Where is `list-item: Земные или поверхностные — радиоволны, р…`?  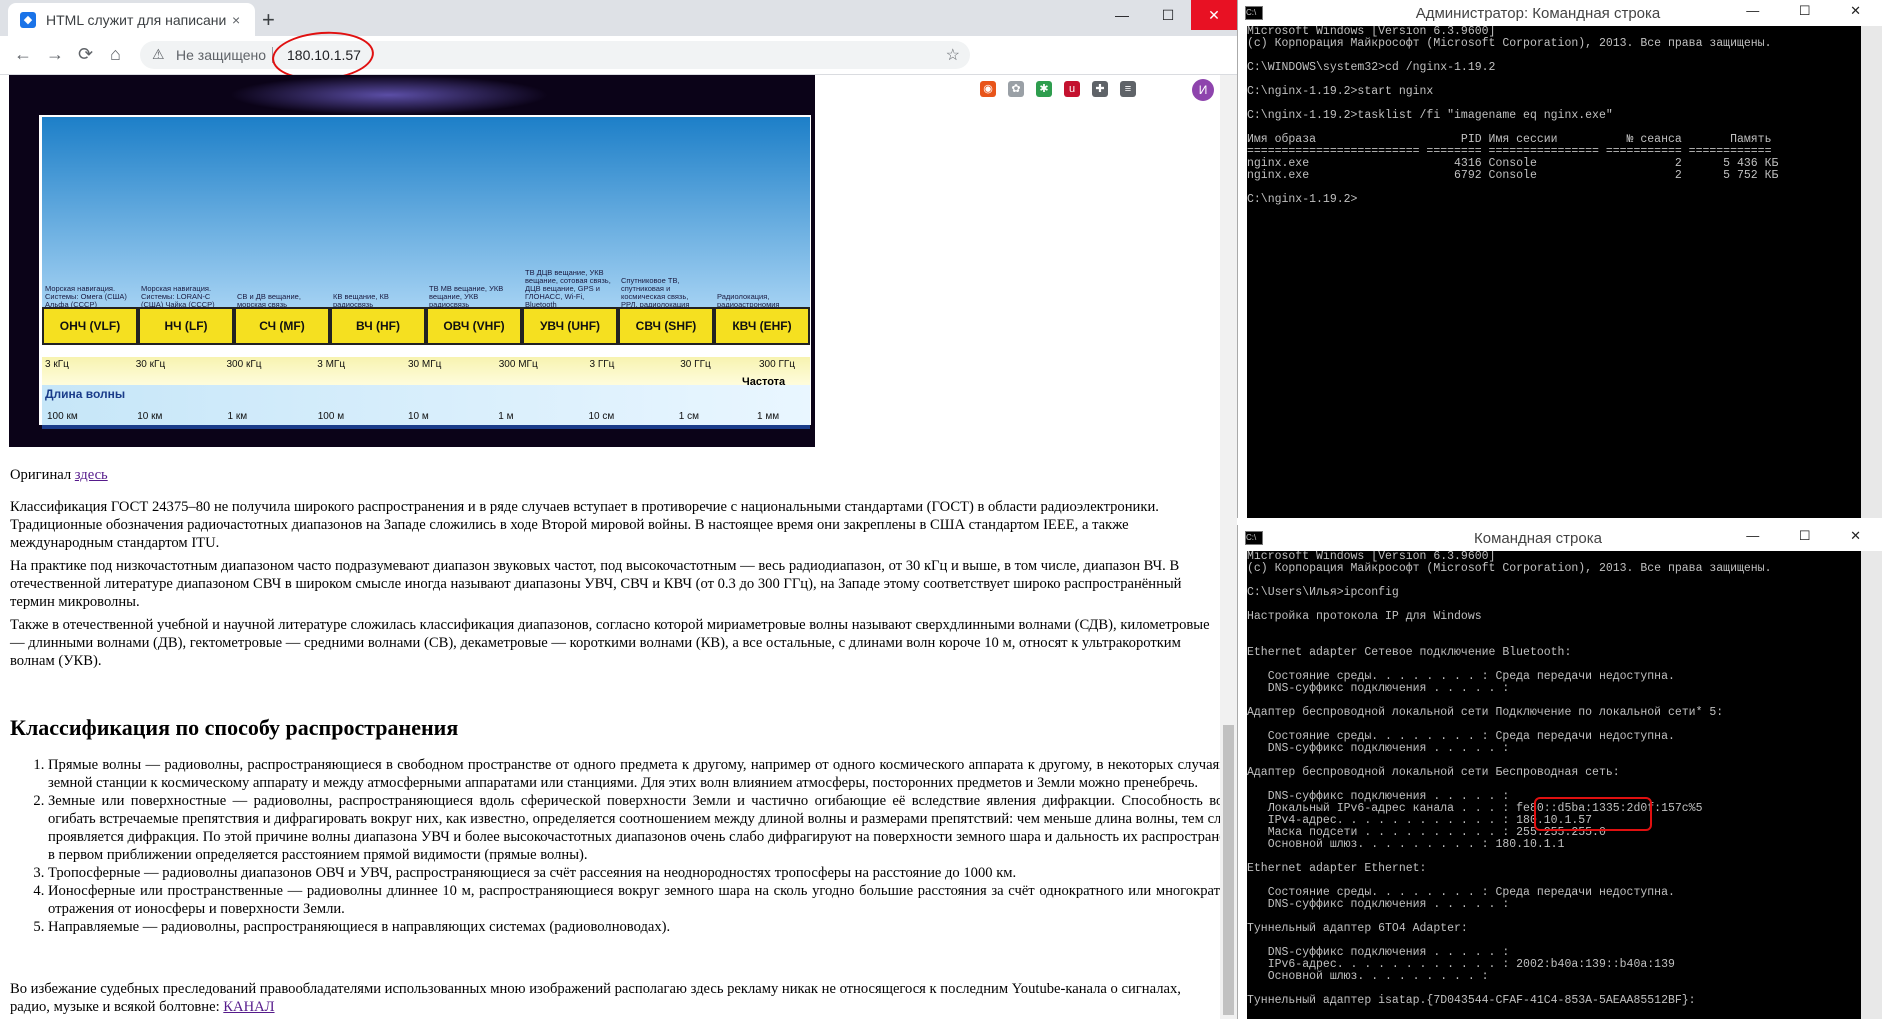 list-item: Земные или поверхностные — радиоволны, р… is located at coordinates (634, 828).